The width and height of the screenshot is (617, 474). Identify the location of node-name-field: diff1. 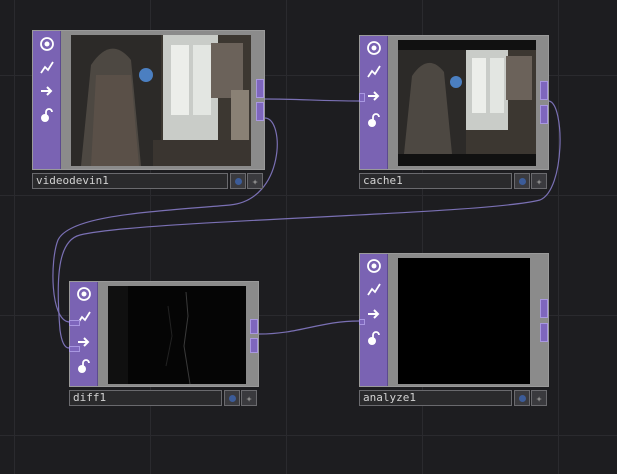
(145, 398).